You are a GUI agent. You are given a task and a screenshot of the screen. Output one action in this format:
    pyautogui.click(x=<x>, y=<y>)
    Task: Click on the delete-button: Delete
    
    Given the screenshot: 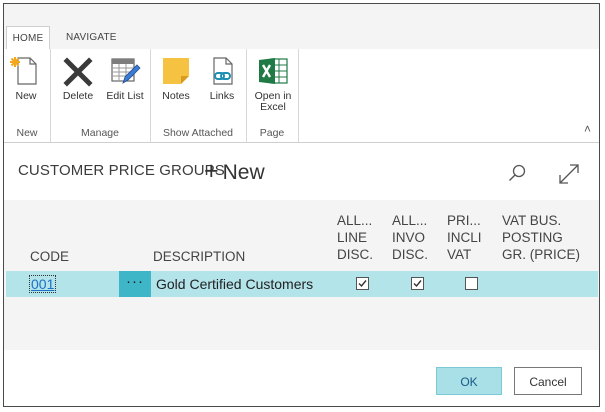 What is the action you would take?
    pyautogui.click(x=78, y=78)
    